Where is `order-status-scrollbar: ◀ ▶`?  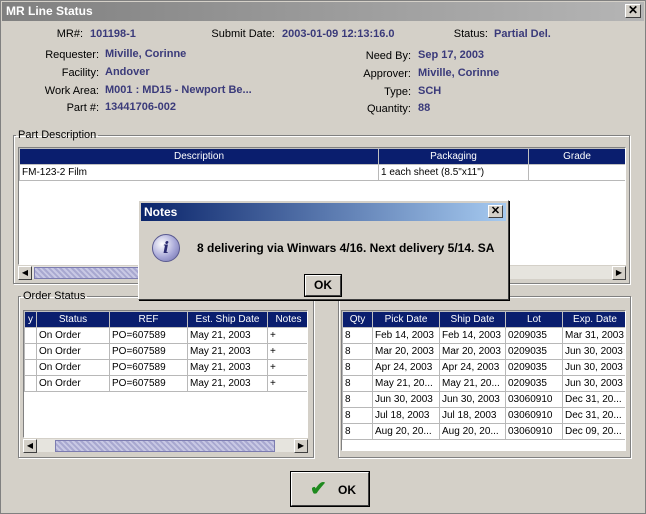 order-status-scrollbar: ◀ ▶ is located at coordinates (165, 445).